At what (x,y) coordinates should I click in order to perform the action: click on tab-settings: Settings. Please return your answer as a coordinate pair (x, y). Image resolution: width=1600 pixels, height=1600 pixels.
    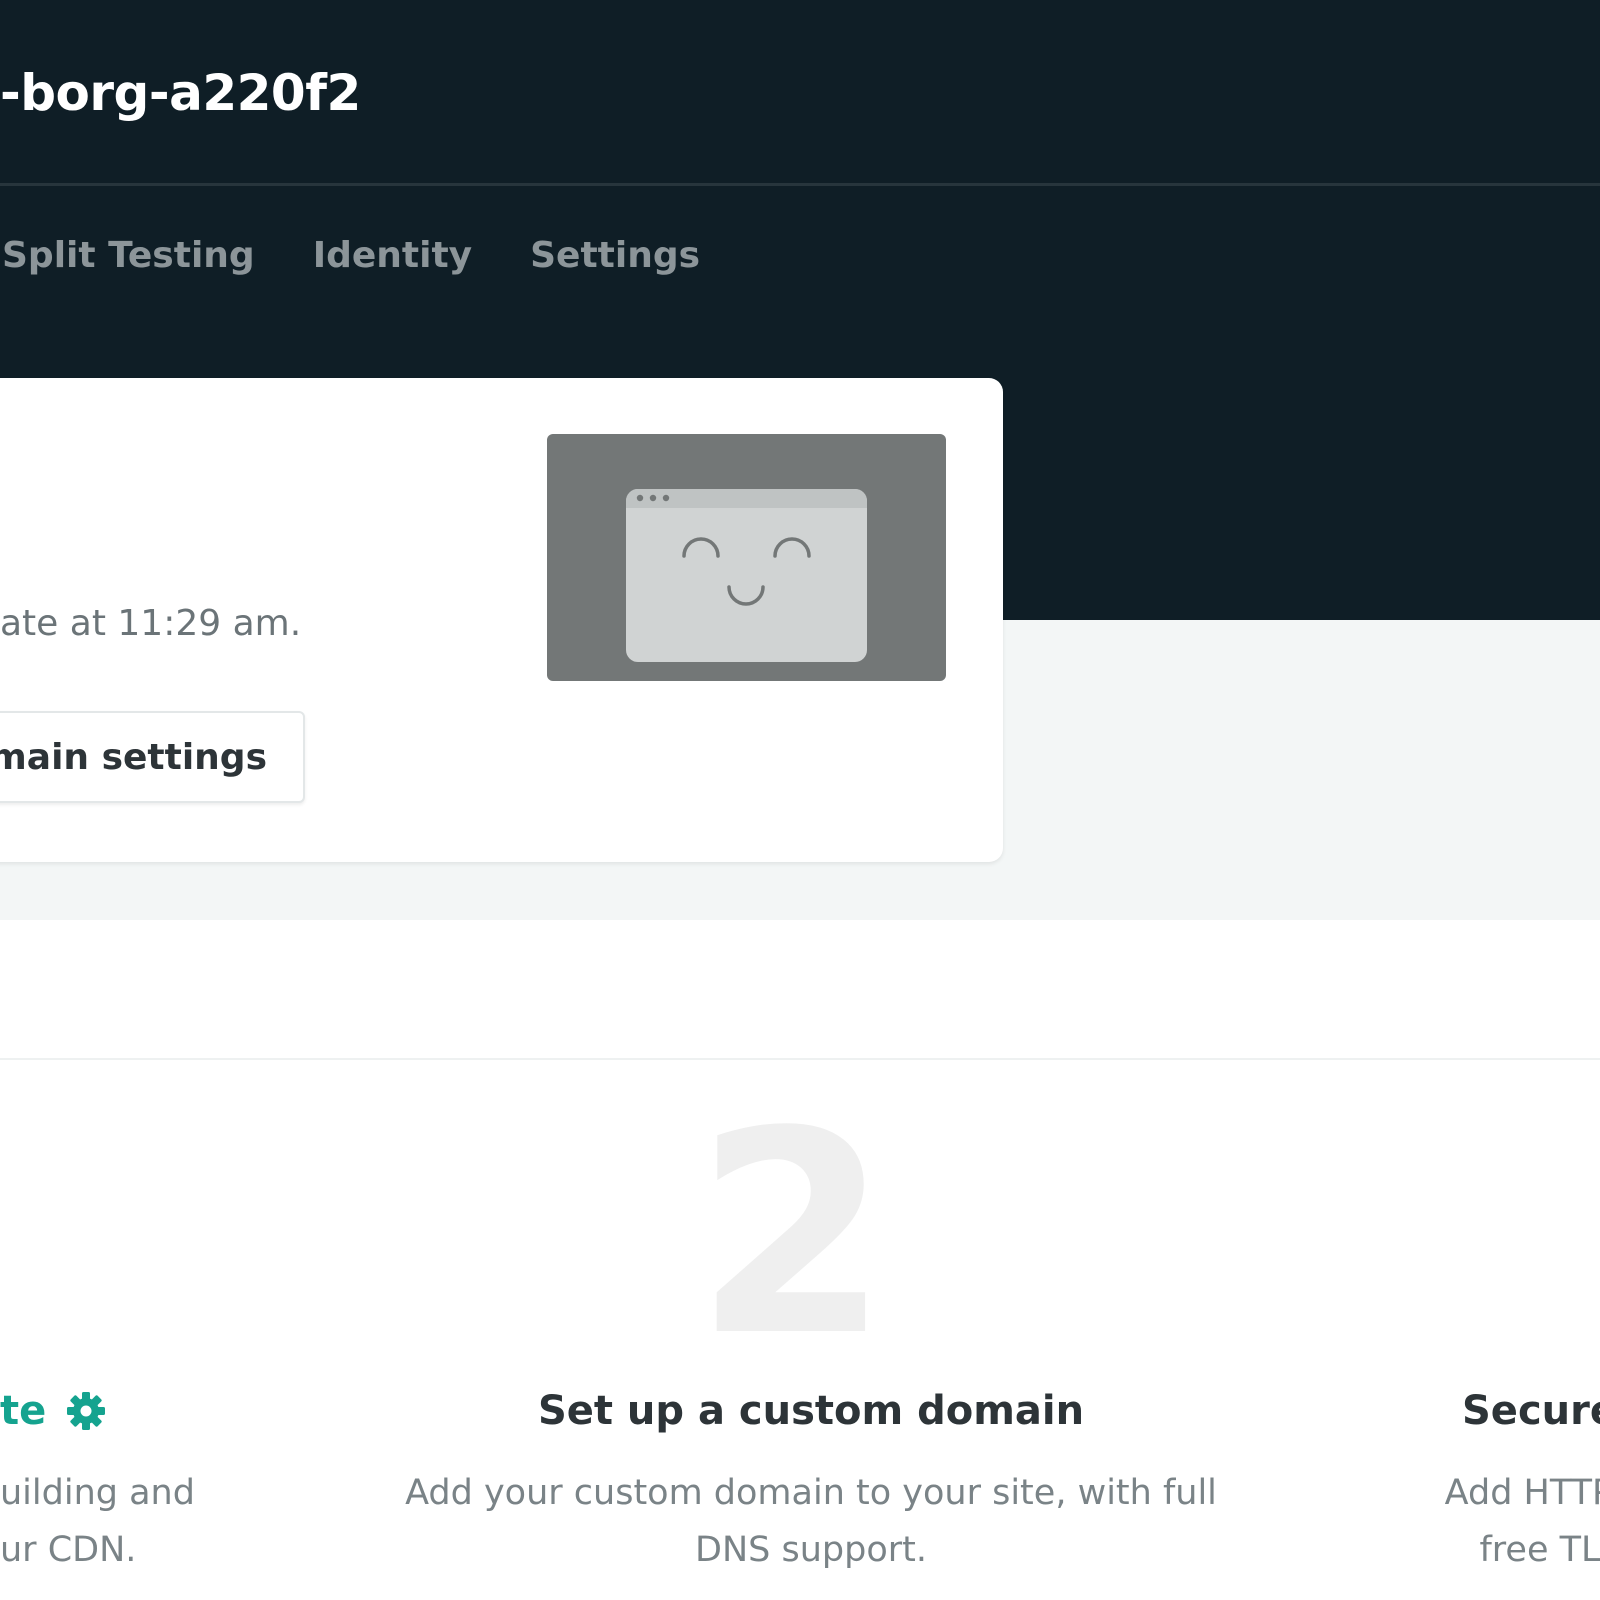
    Looking at the image, I should click on (615, 255).